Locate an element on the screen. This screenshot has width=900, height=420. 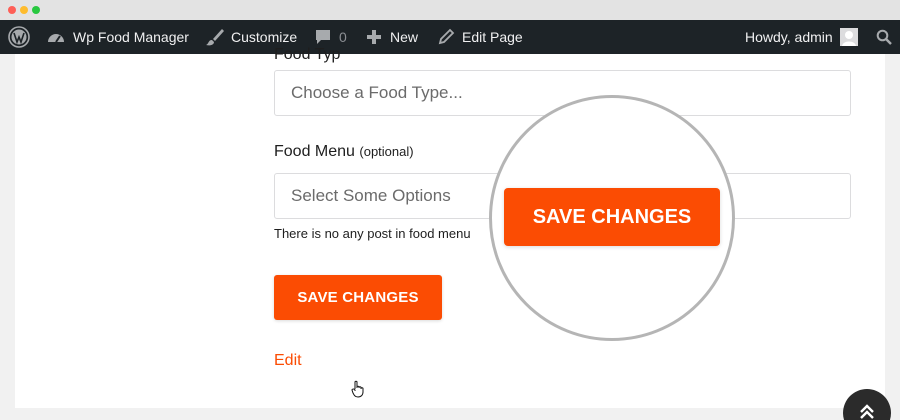
my-account-menu: Howdy, admin is located at coordinates (801, 37).